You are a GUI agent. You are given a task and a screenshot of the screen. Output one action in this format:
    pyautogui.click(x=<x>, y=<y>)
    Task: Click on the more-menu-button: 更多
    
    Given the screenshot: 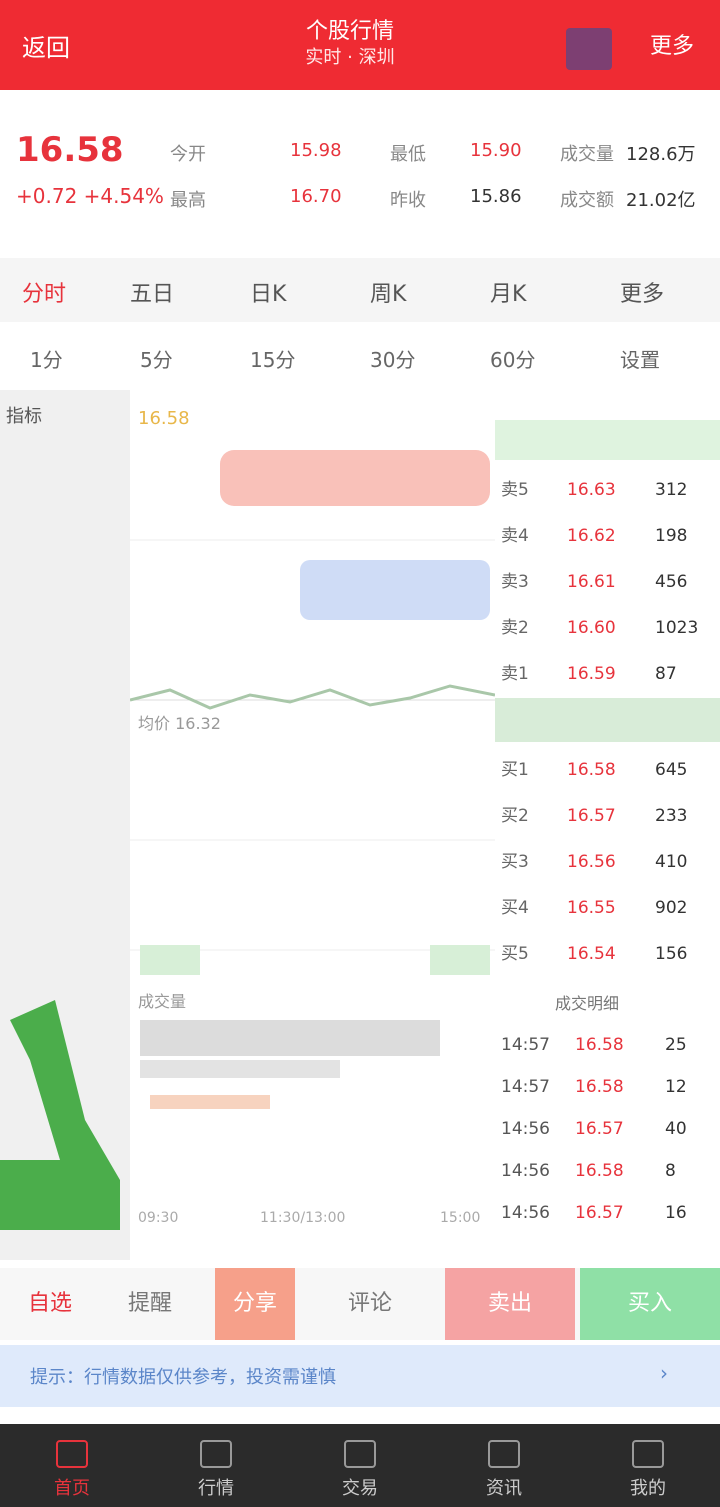 What is the action you would take?
    pyautogui.click(x=672, y=45)
    